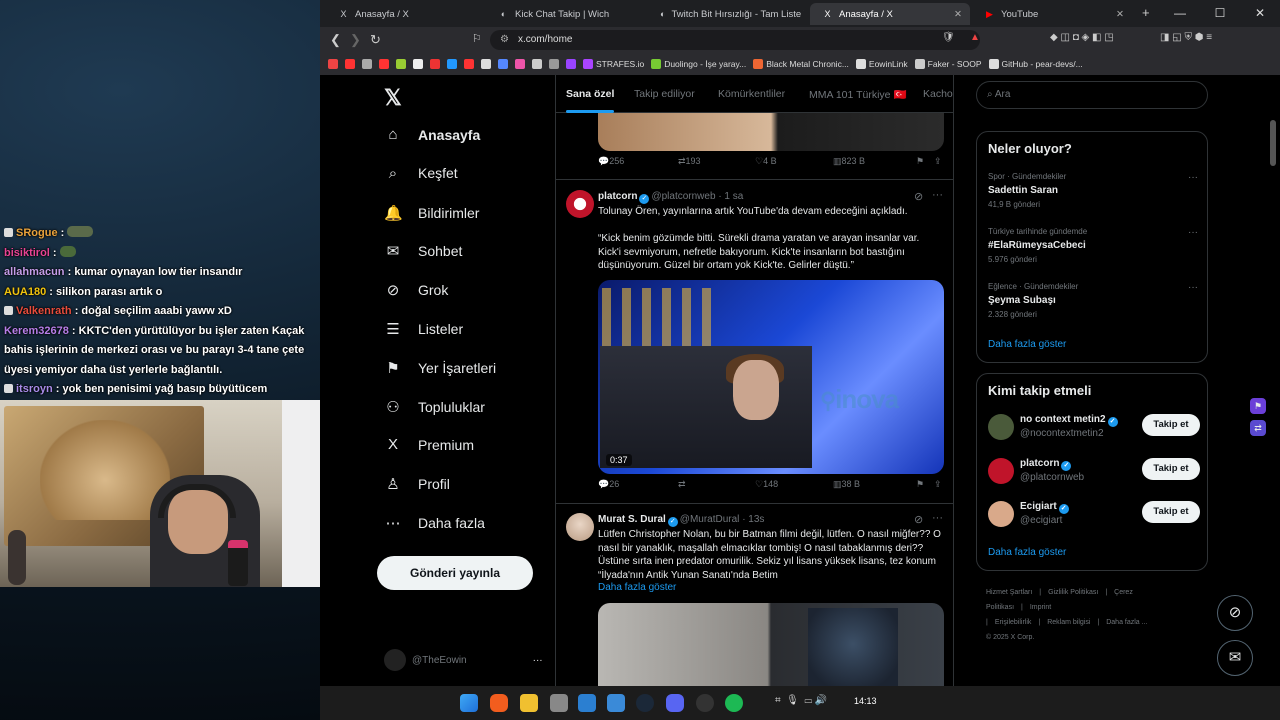 The height and width of the screenshot is (720, 1280). What do you see at coordinates (504, 40) in the screenshot?
I see `site-info-icon: ⚙` at bounding box center [504, 40].